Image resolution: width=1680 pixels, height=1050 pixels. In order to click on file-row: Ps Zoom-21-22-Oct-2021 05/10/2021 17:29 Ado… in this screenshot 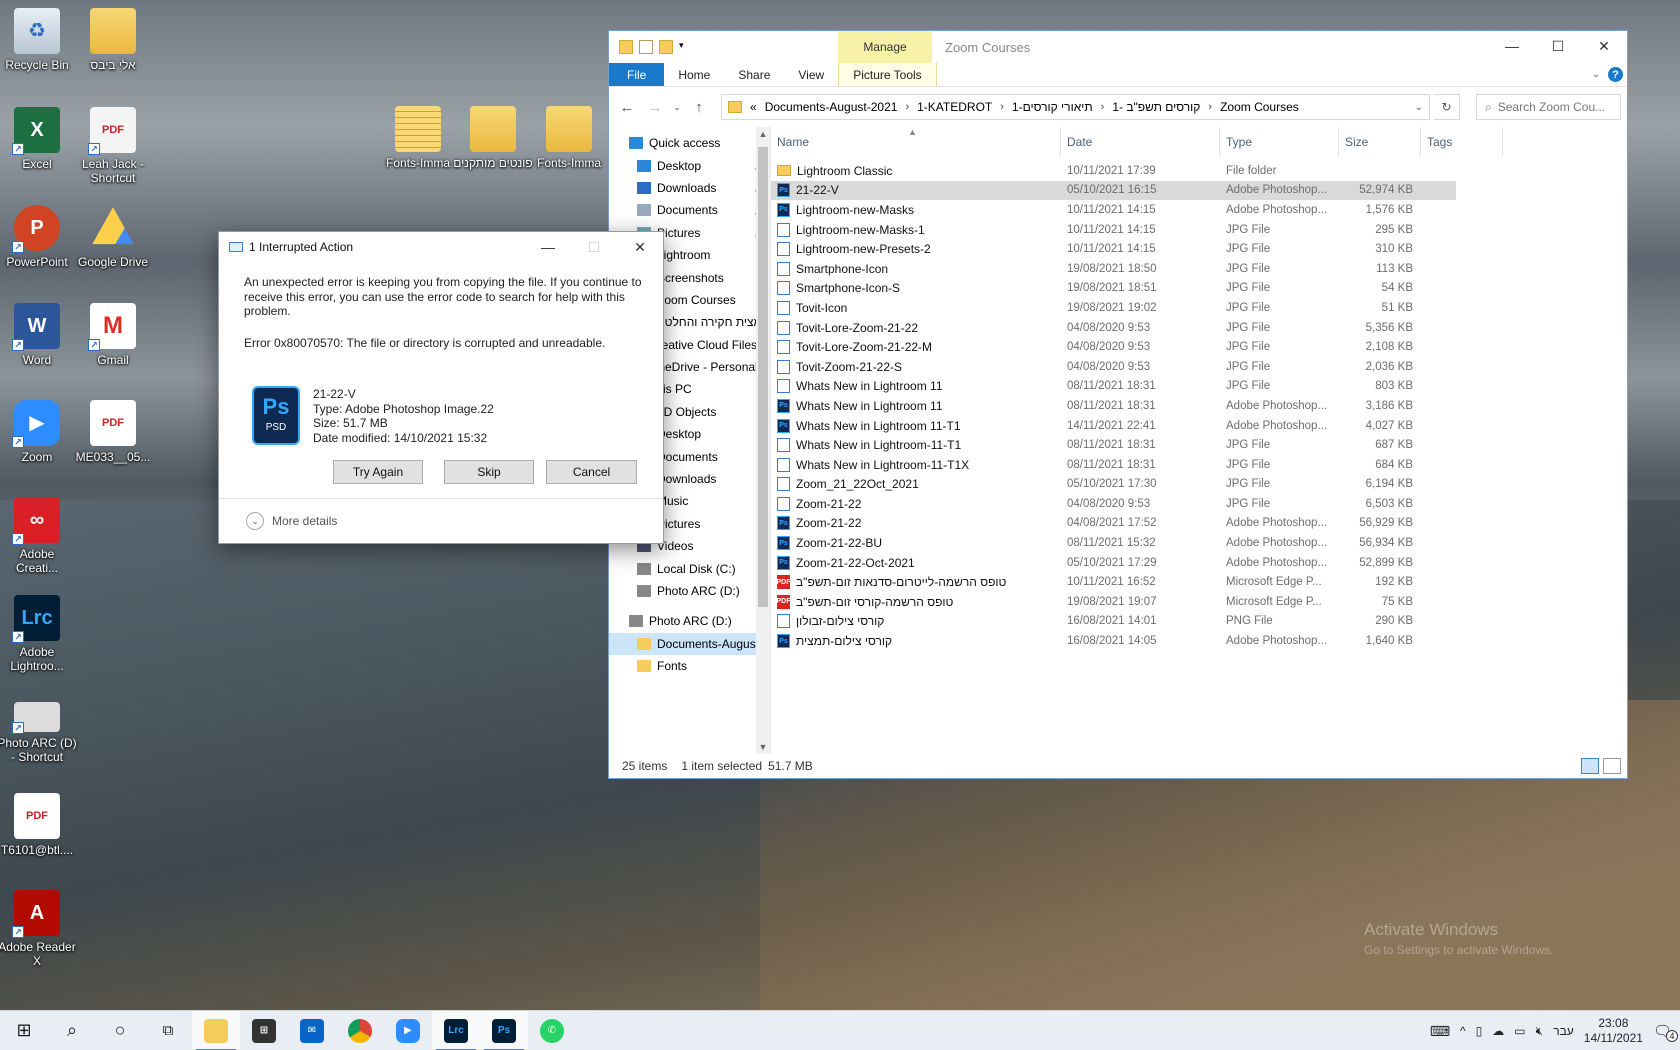, I will do `click(1113, 563)`.